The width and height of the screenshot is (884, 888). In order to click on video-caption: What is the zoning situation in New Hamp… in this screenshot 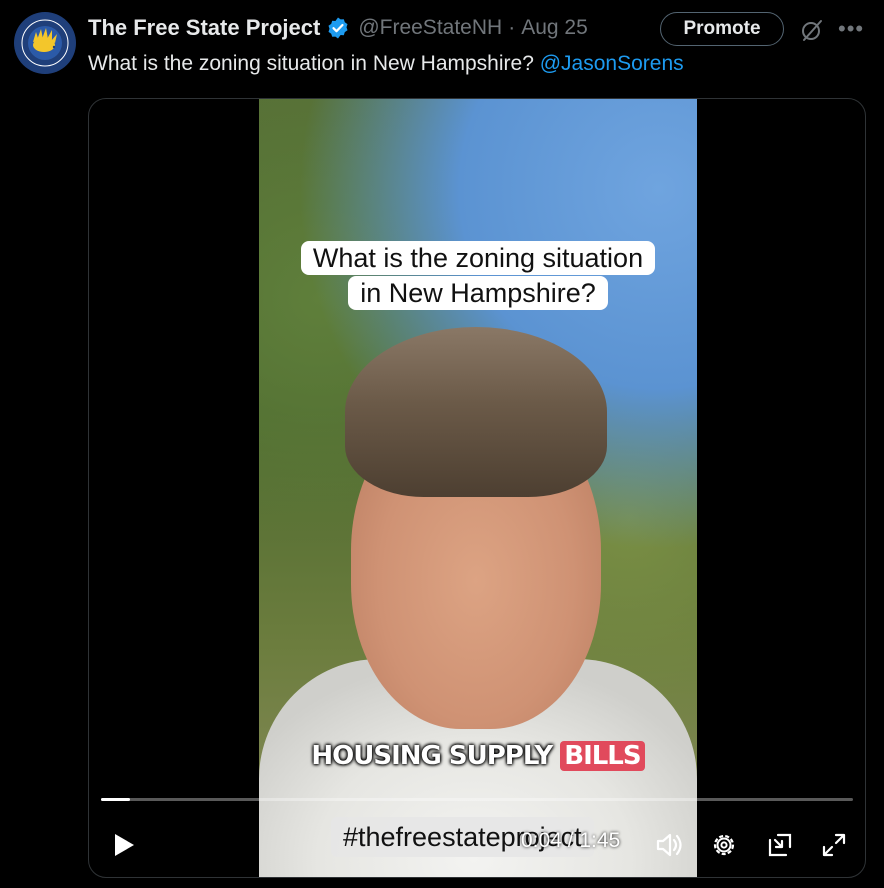, I will do `click(478, 276)`.